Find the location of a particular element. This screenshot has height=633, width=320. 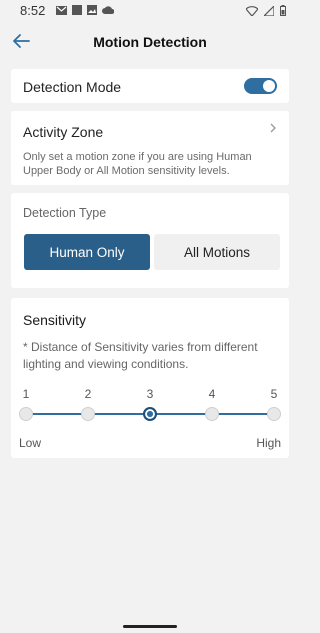

detection-mode-row: Detection Mode is located at coordinates (150, 86).